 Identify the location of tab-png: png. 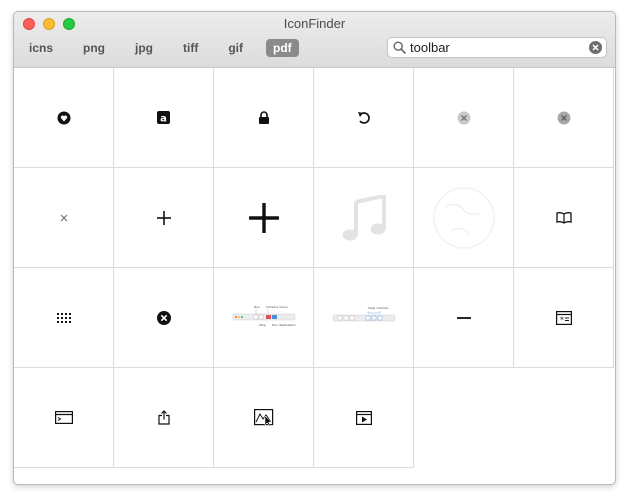
(94, 48).